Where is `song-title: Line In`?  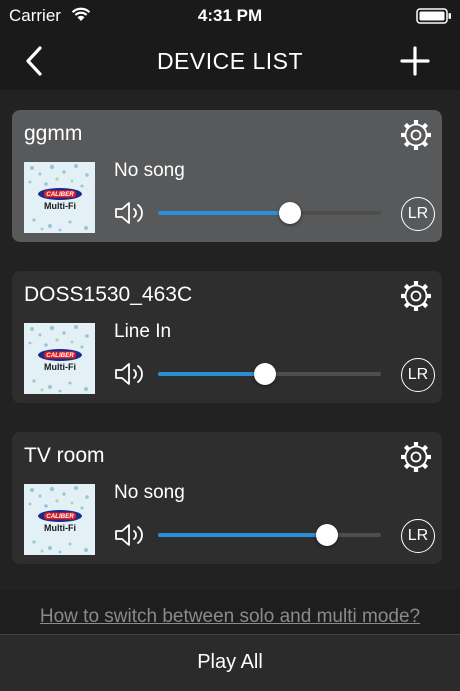
song-title: Line In is located at coordinates (143, 331).